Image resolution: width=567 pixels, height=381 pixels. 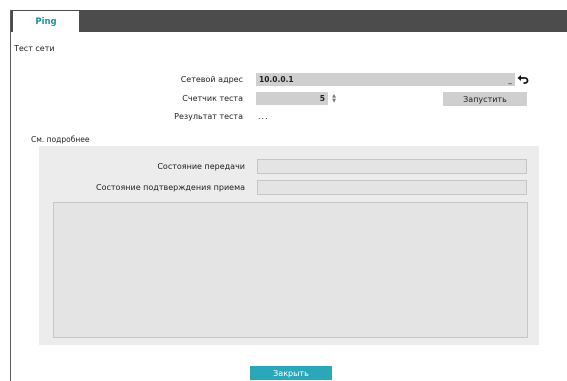 What do you see at coordinates (201, 166) in the screenshot?
I see `transmit-status-label: Состояние передачи` at bounding box center [201, 166].